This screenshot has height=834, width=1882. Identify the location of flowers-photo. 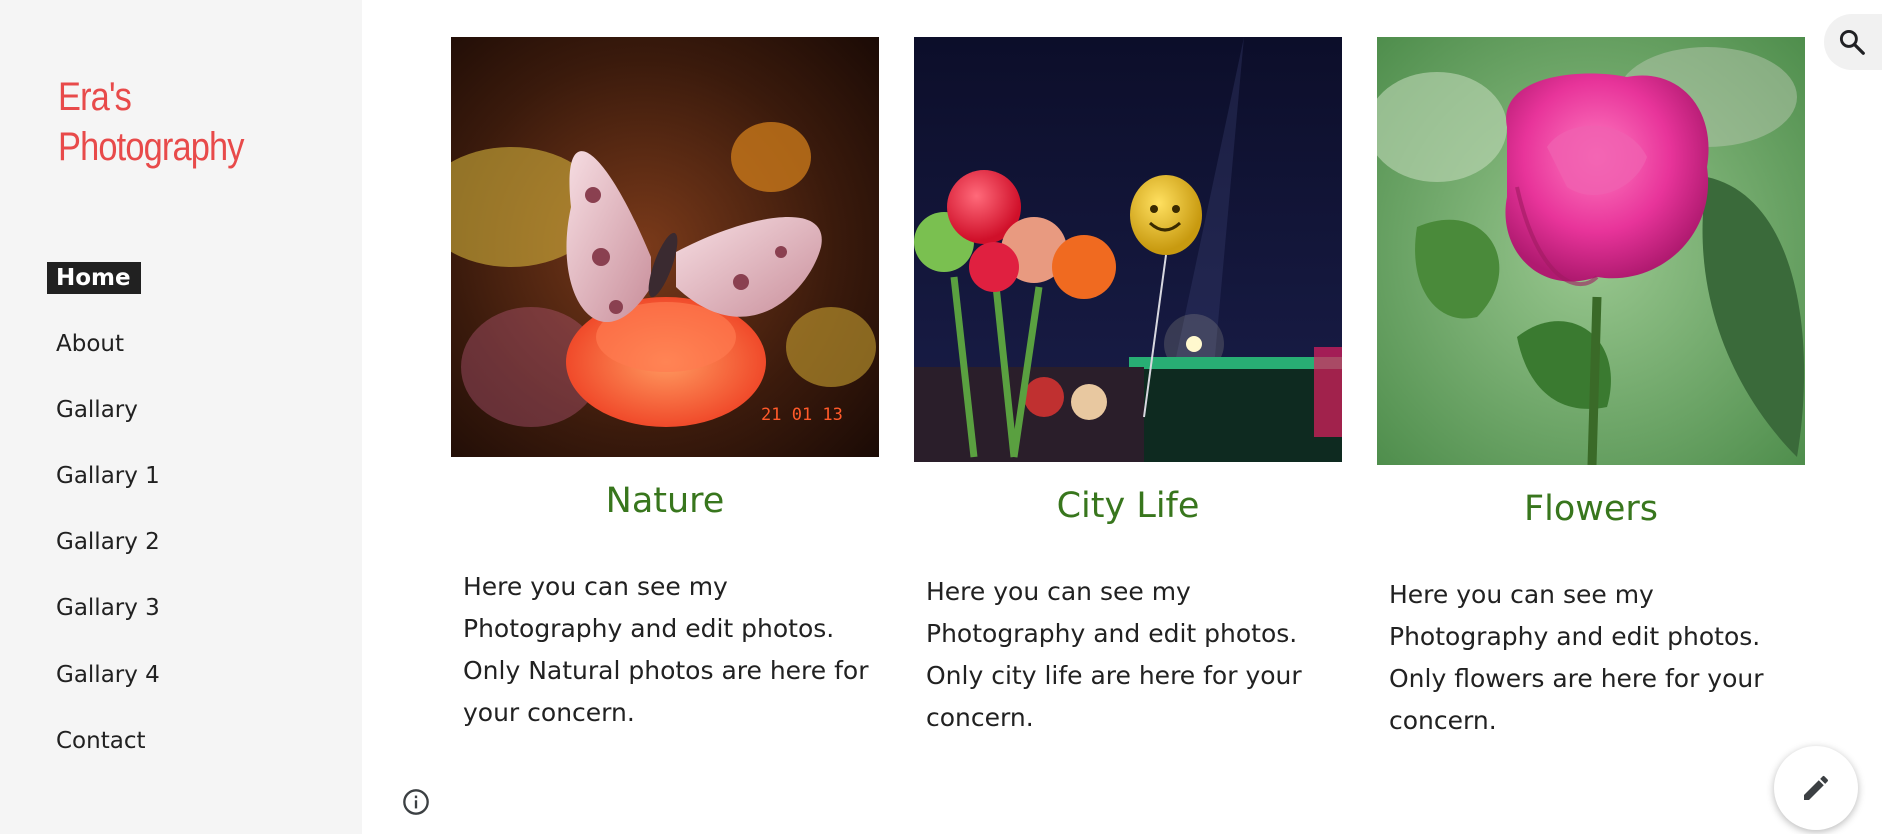
(1591, 251).